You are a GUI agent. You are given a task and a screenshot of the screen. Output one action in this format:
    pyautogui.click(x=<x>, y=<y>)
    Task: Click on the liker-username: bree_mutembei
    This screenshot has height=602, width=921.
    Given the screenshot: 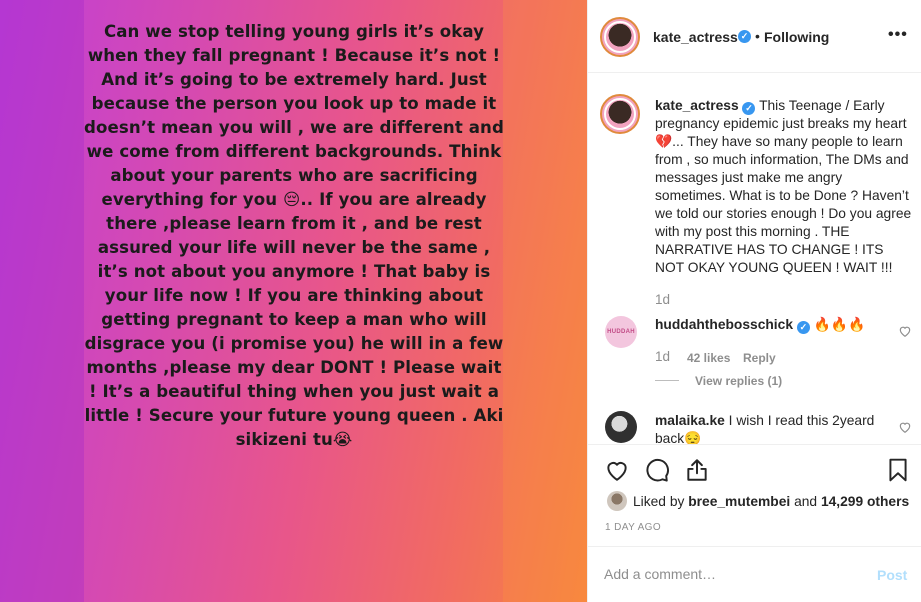 What is the action you would take?
    pyautogui.click(x=739, y=501)
    